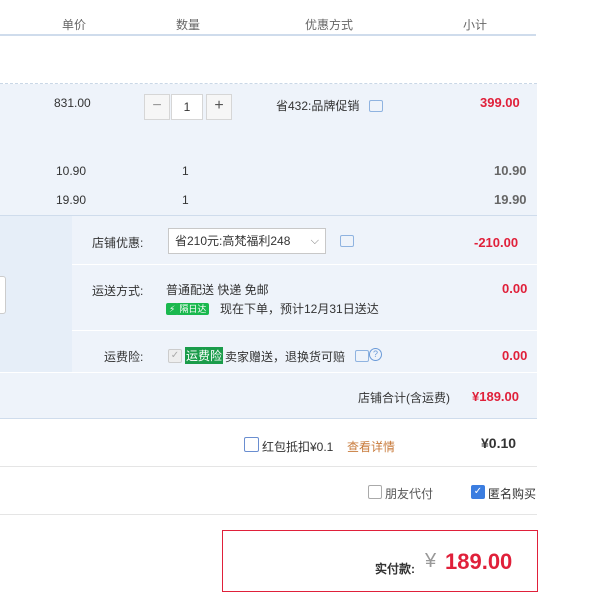 The height and width of the screenshot is (592, 594). What do you see at coordinates (251, 444) in the screenshot?
I see `redpacket-checkbox` at bounding box center [251, 444].